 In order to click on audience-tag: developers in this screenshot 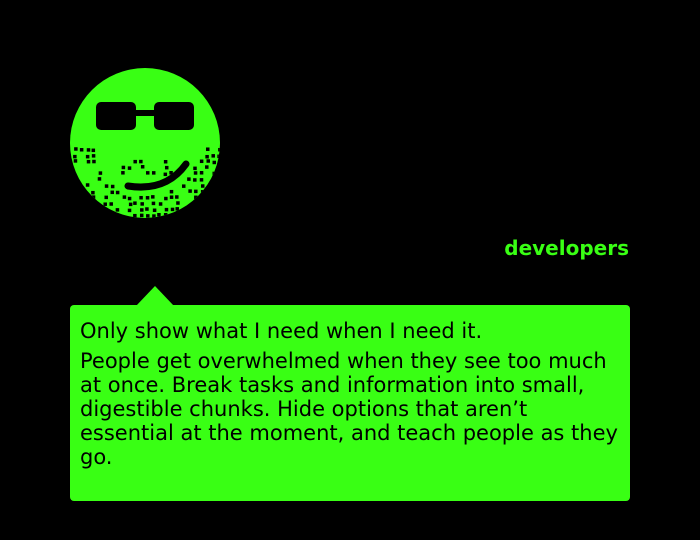, I will do `click(566, 248)`.